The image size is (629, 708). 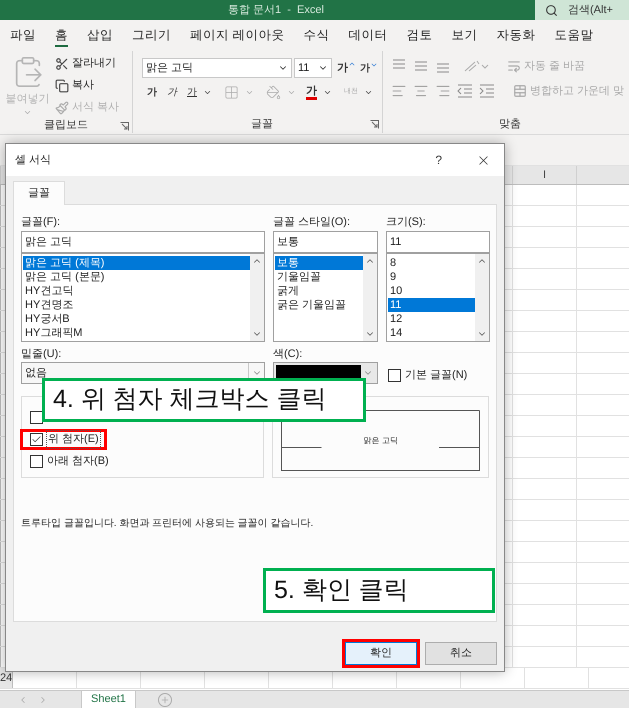 What do you see at coordinates (465, 91) in the screenshot?
I see `decrease-indent-icon` at bounding box center [465, 91].